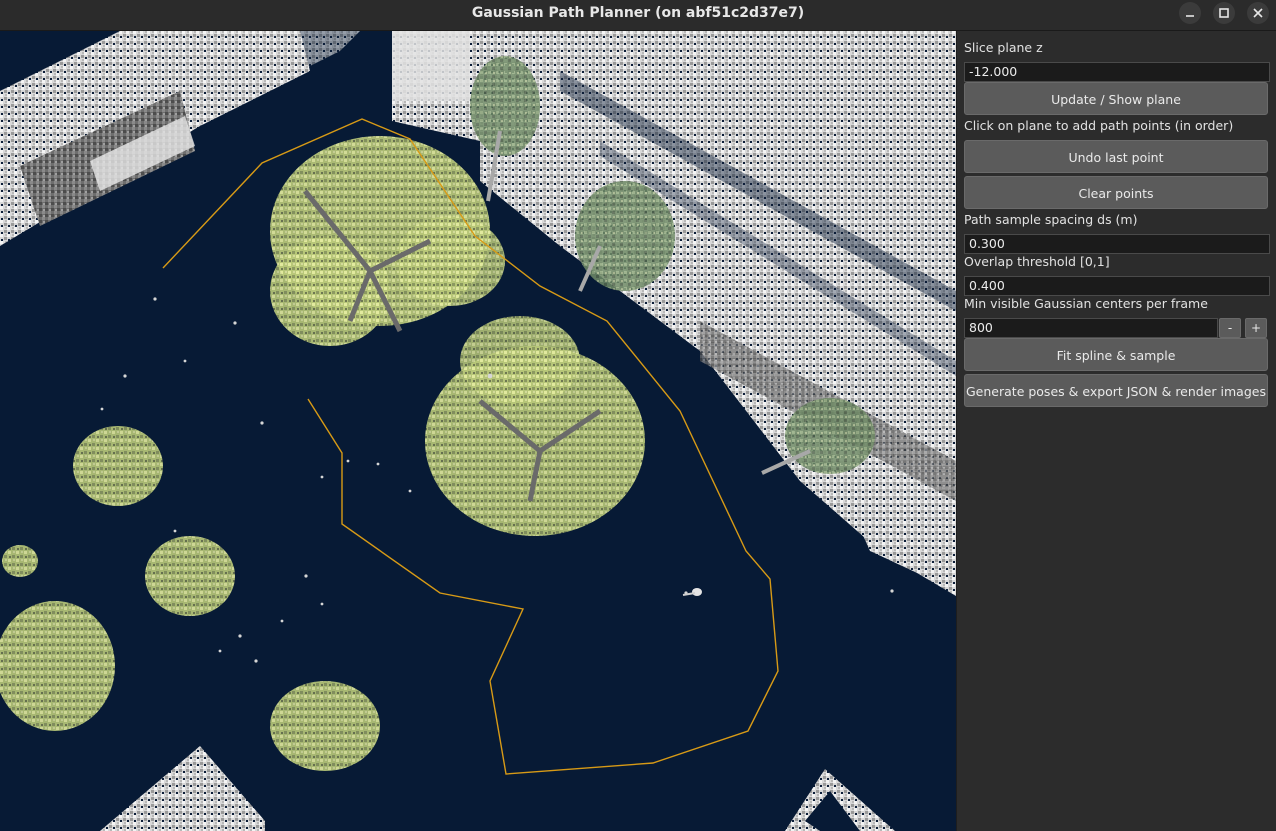 The height and width of the screenshot is (831, 1276). Describe the element at coordinates (1117, 244) in the screenshot. I see `spacing-input: 0.300` at that location.